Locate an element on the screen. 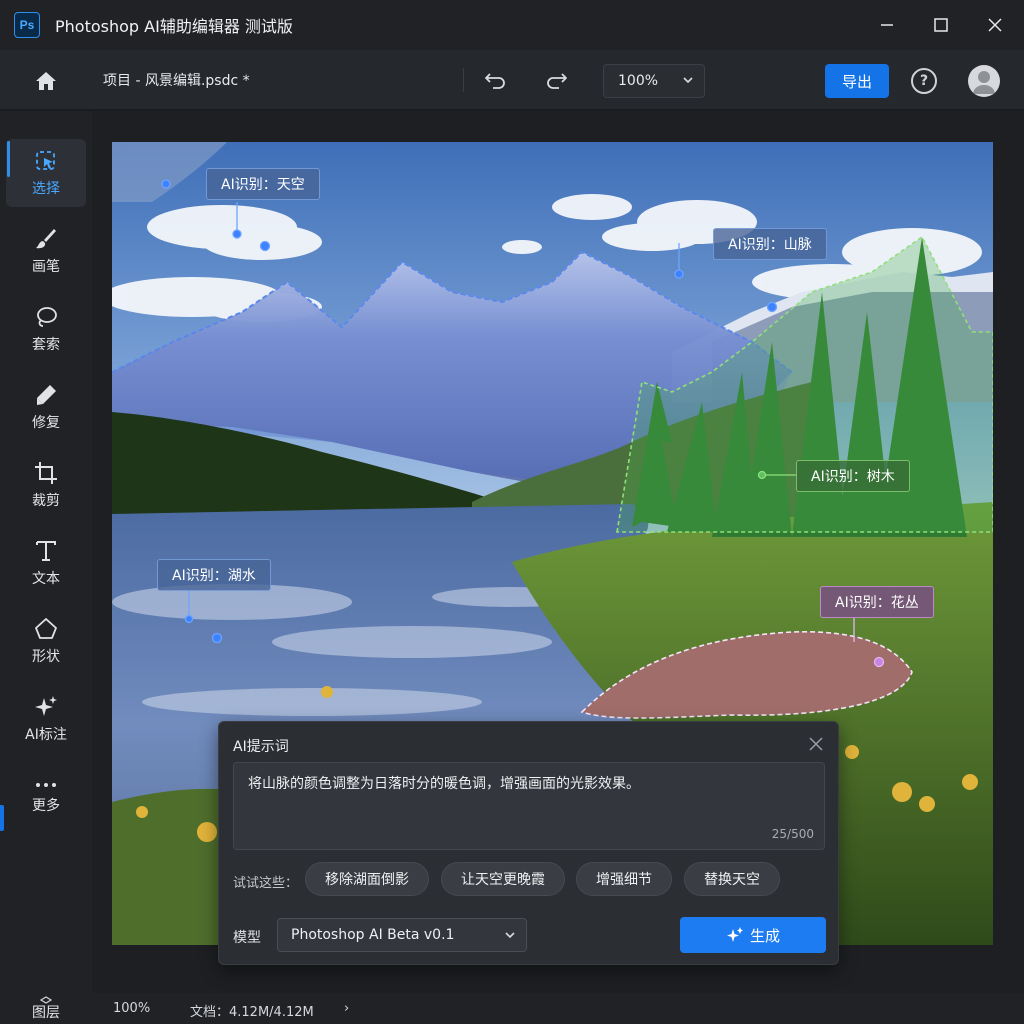 The width and height of the screenshot is (1024, 1024). generate-button: 生成 is located at coordinates (753, 935).